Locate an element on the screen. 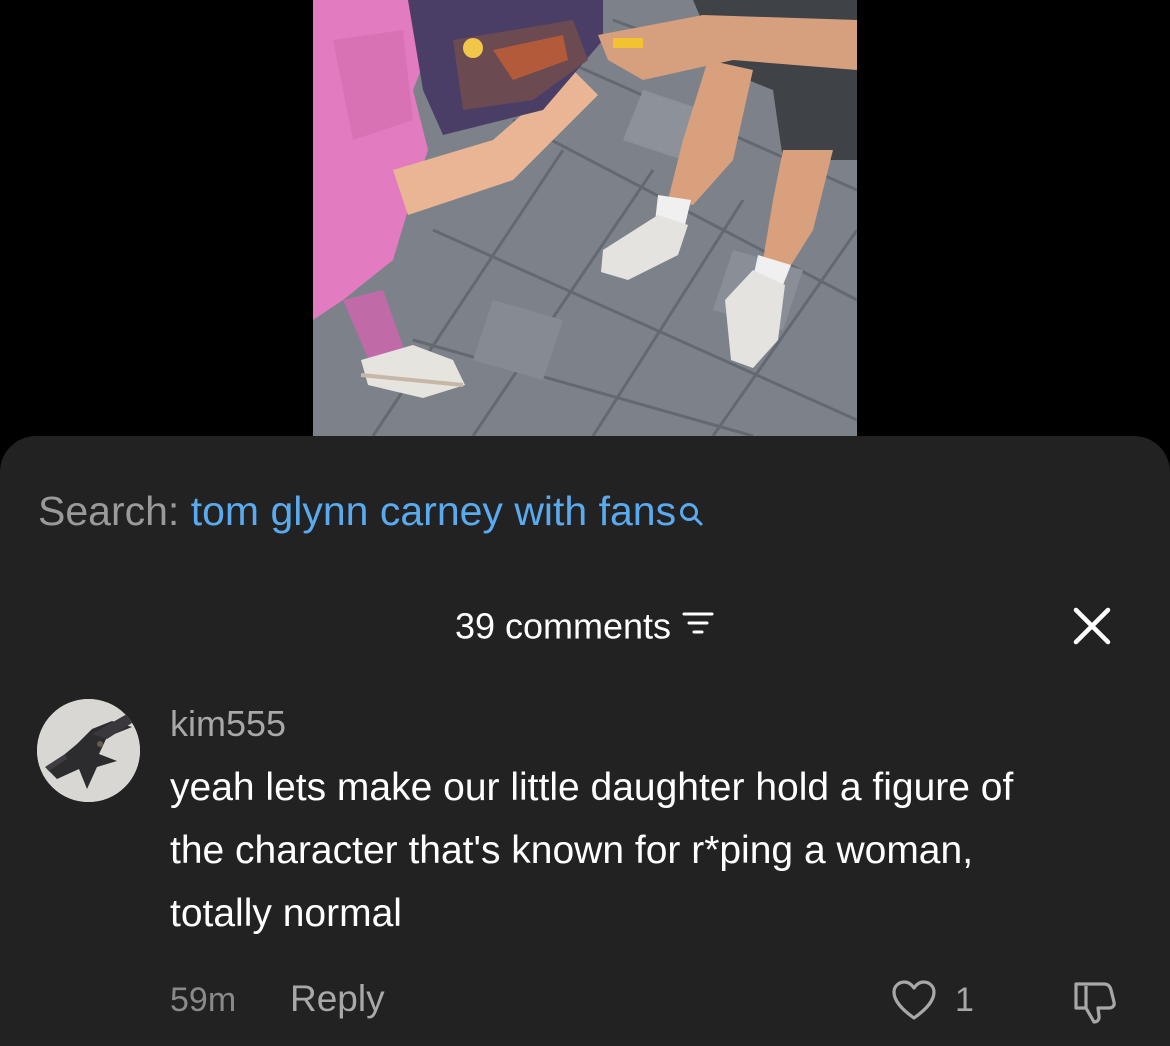  like-count: 1 is located at coordinates (964, 1000).